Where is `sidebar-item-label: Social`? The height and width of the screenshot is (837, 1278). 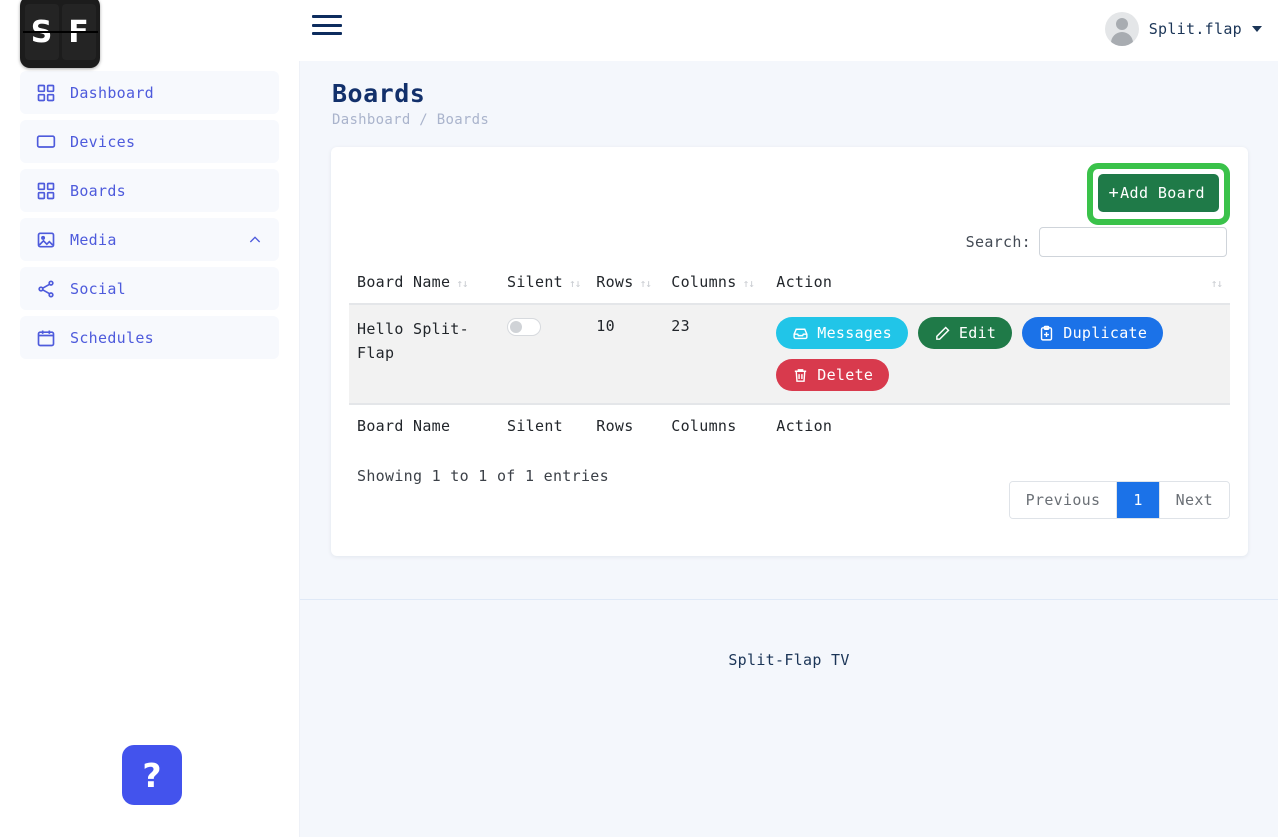
sidebar-item-label: Social is located at coordinates (98, 288).